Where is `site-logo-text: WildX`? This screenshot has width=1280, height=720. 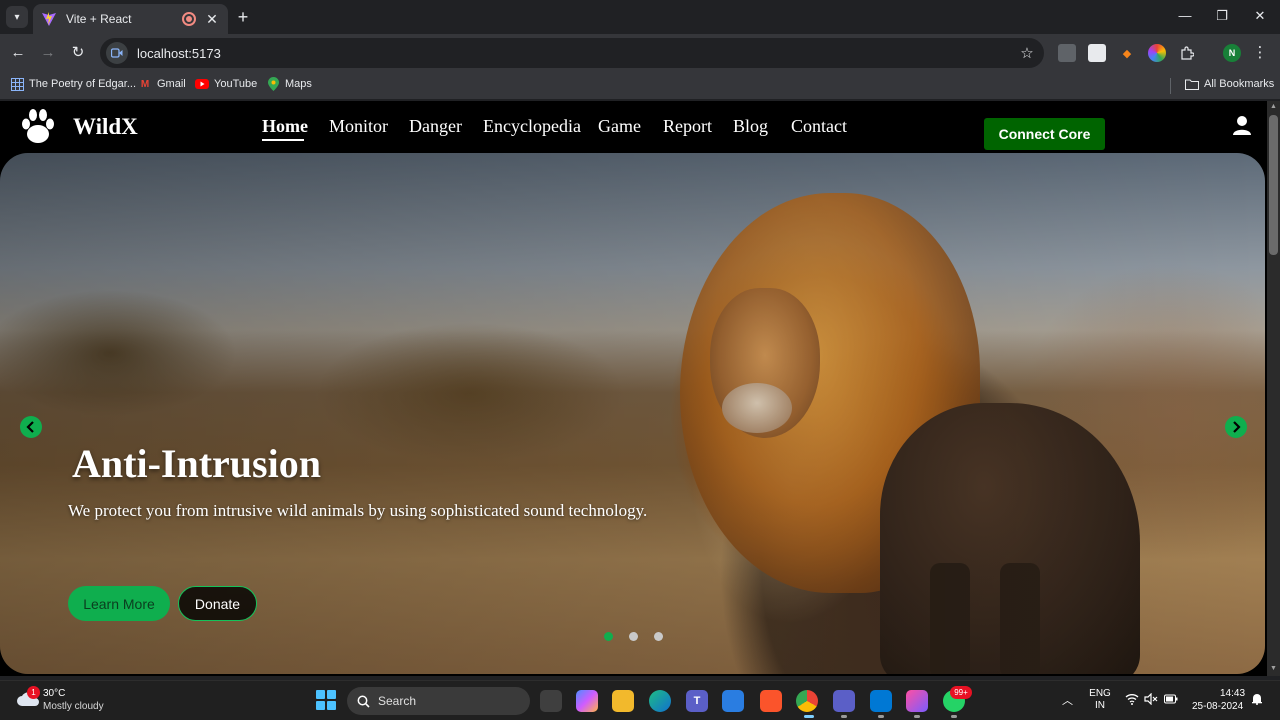 site-logo-text: WildX is located at coordinates (105, 127).